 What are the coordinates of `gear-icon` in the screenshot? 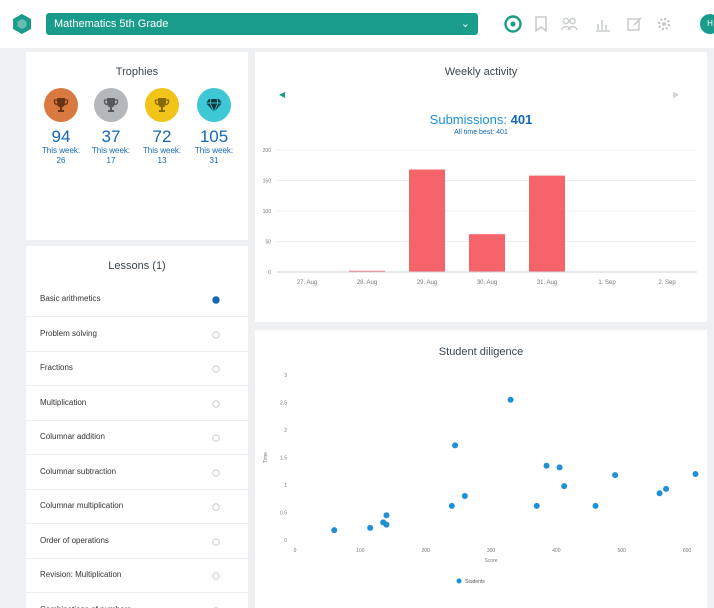 It's located at (664, 24).